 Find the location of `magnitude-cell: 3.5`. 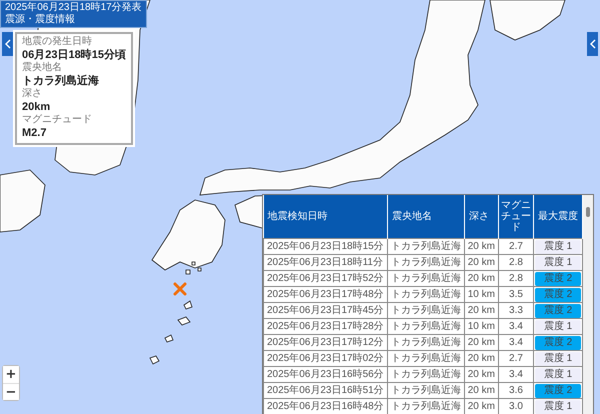

magnitude-cell: 3.5 is located at coordinates (516, 294).